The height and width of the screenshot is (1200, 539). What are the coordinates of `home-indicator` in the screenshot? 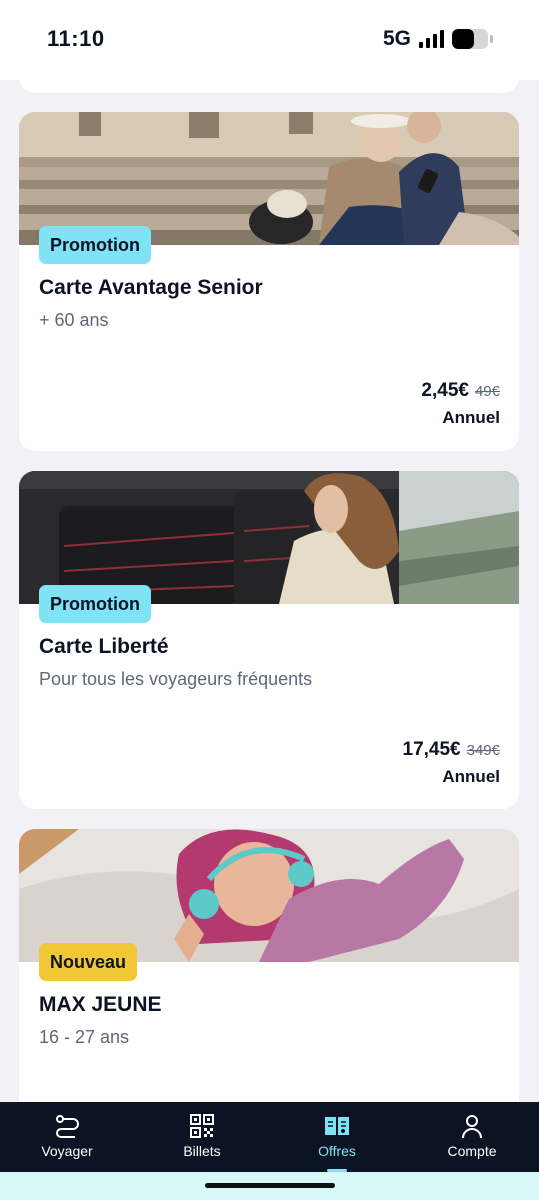 It's located at (270, 1185).